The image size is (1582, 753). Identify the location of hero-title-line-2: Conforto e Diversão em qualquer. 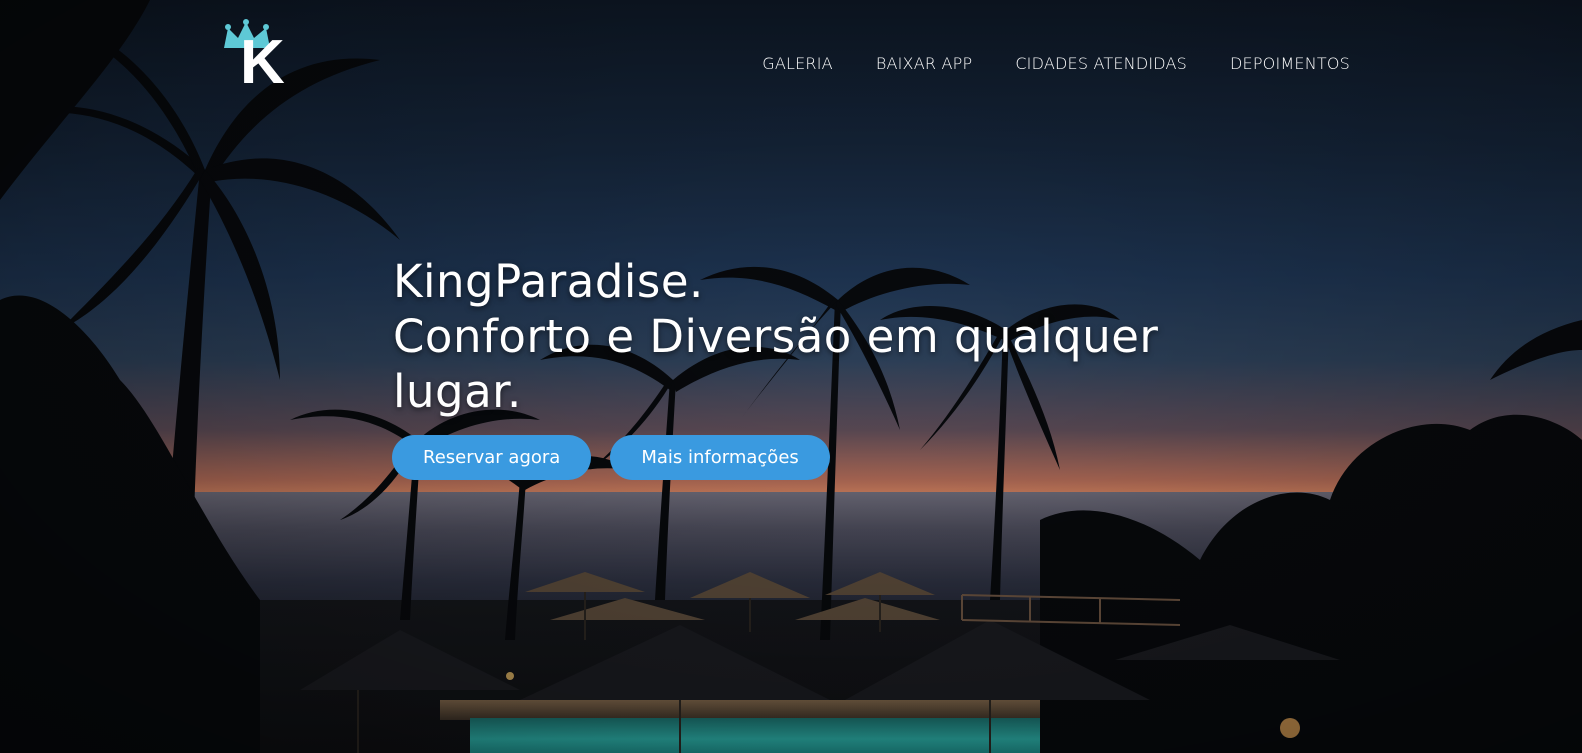
(776, 336).